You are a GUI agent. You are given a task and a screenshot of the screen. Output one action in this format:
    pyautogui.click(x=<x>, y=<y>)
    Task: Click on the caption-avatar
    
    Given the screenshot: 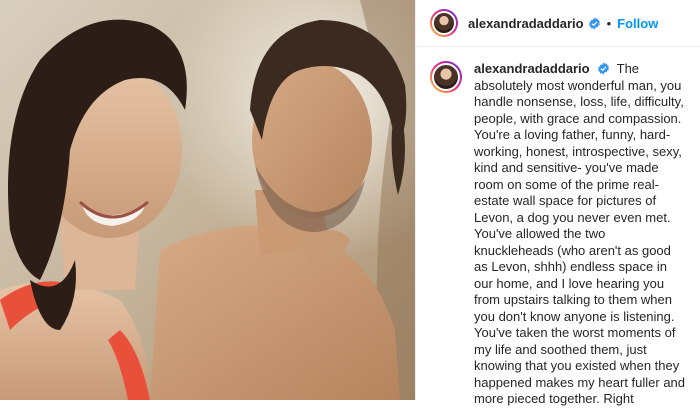 What is the action you would take?
    pyautogui.click(x=446, y=77)
    